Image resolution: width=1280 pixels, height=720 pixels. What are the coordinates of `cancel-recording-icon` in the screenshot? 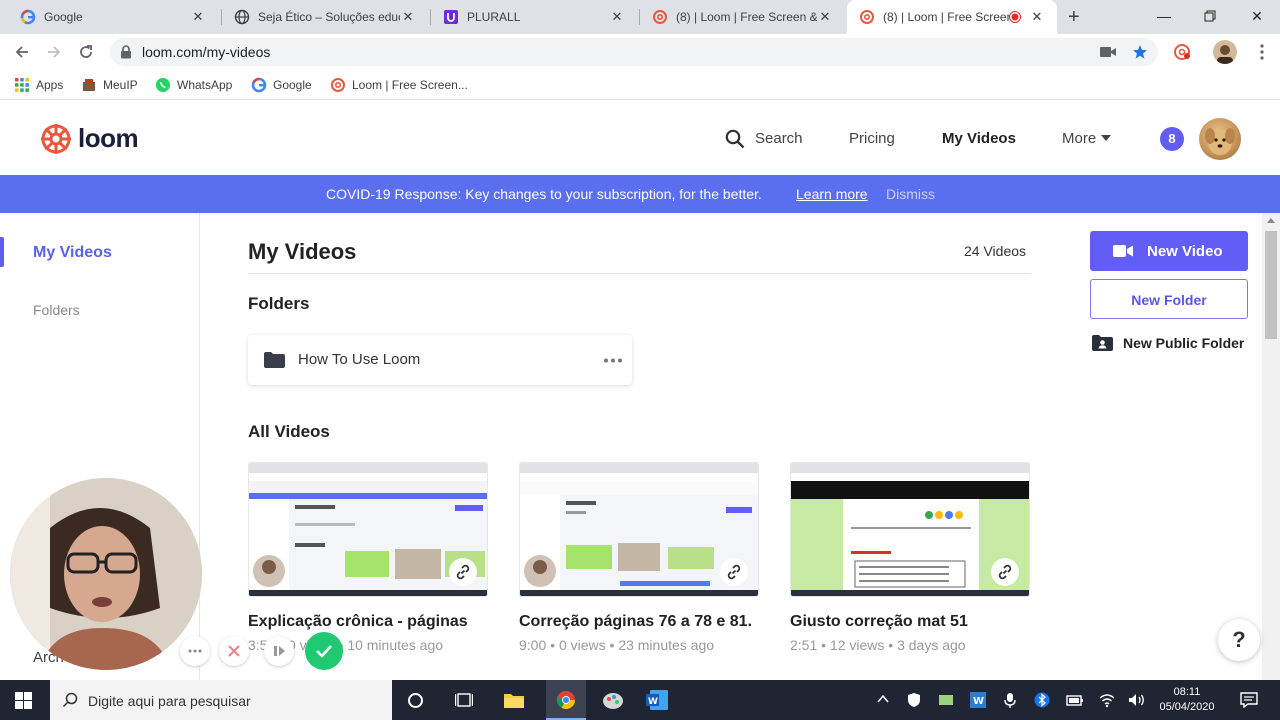 It's located at (234, 651).